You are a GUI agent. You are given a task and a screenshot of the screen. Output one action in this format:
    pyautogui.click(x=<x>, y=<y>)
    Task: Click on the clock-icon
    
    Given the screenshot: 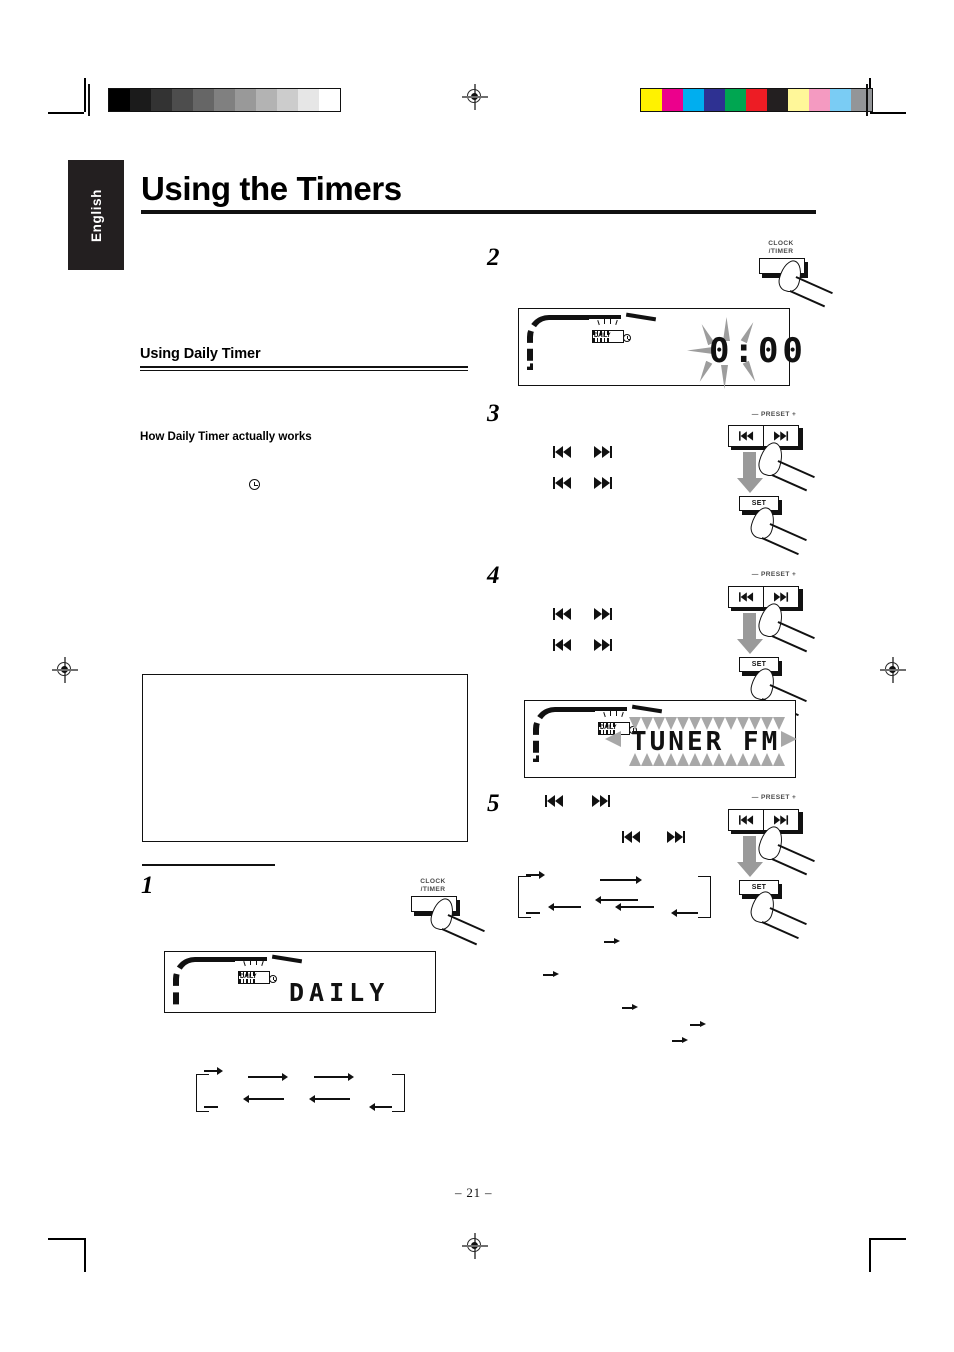 What is the action you would take?
    pyautogui.click(x=254, y=484)
    